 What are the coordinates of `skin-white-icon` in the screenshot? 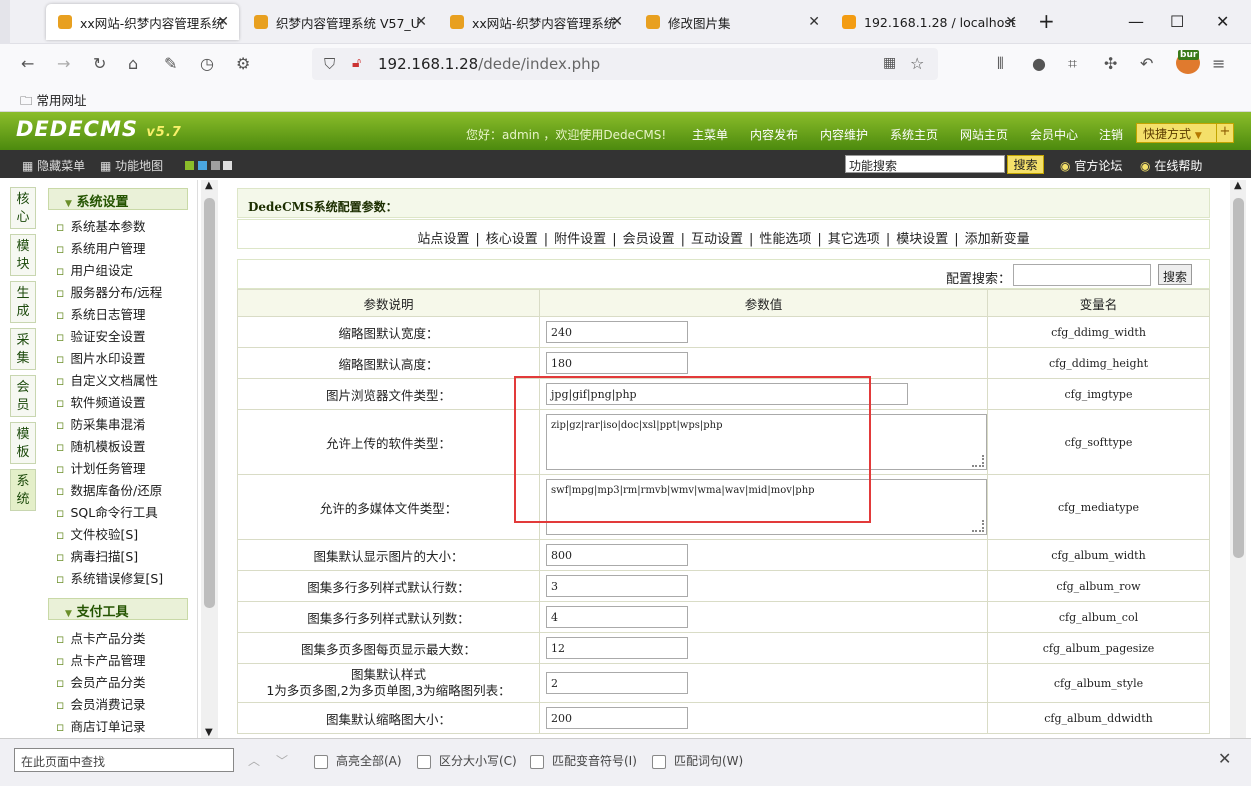 It's located at (228, 165).